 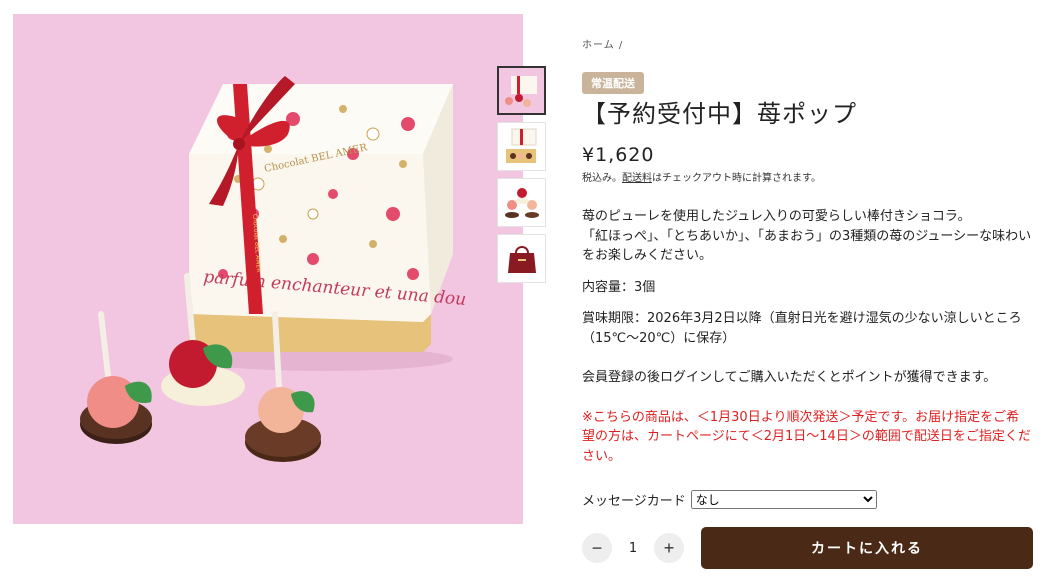 I want to click on message-card-row: メッセージカード なし, so click(x=807, y=499).